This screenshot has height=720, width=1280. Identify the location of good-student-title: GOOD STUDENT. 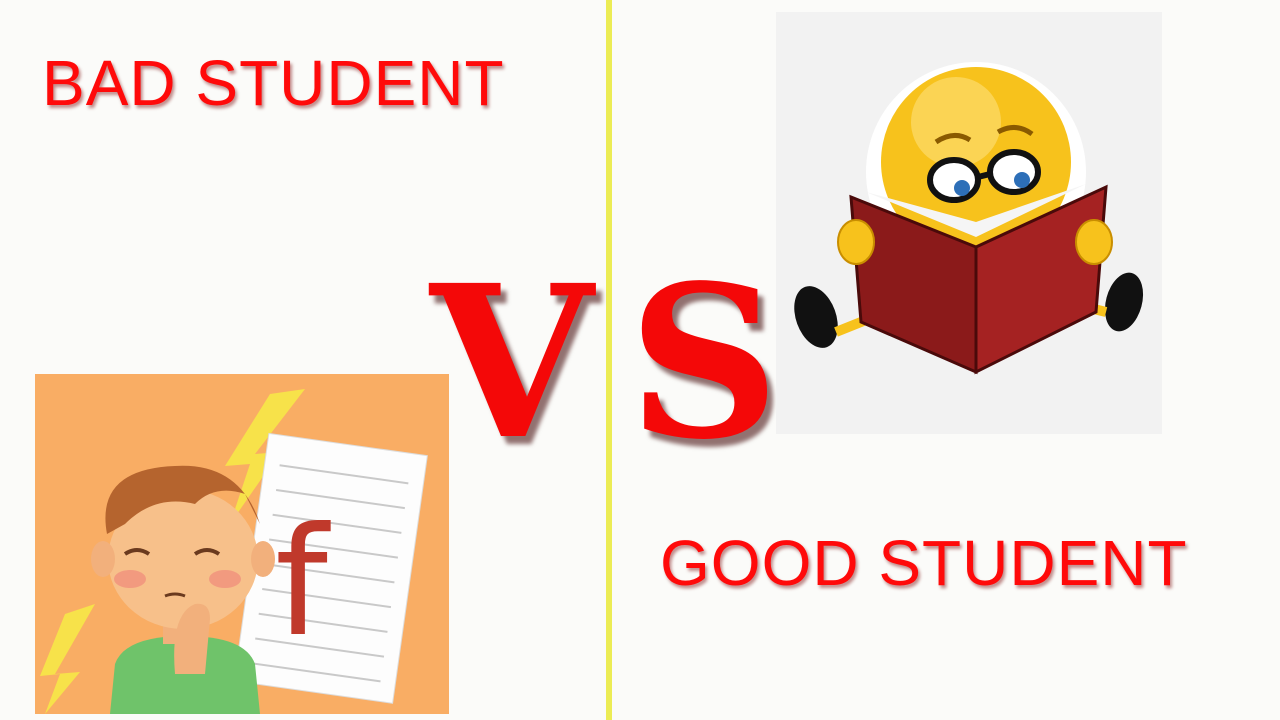
(924, 563).